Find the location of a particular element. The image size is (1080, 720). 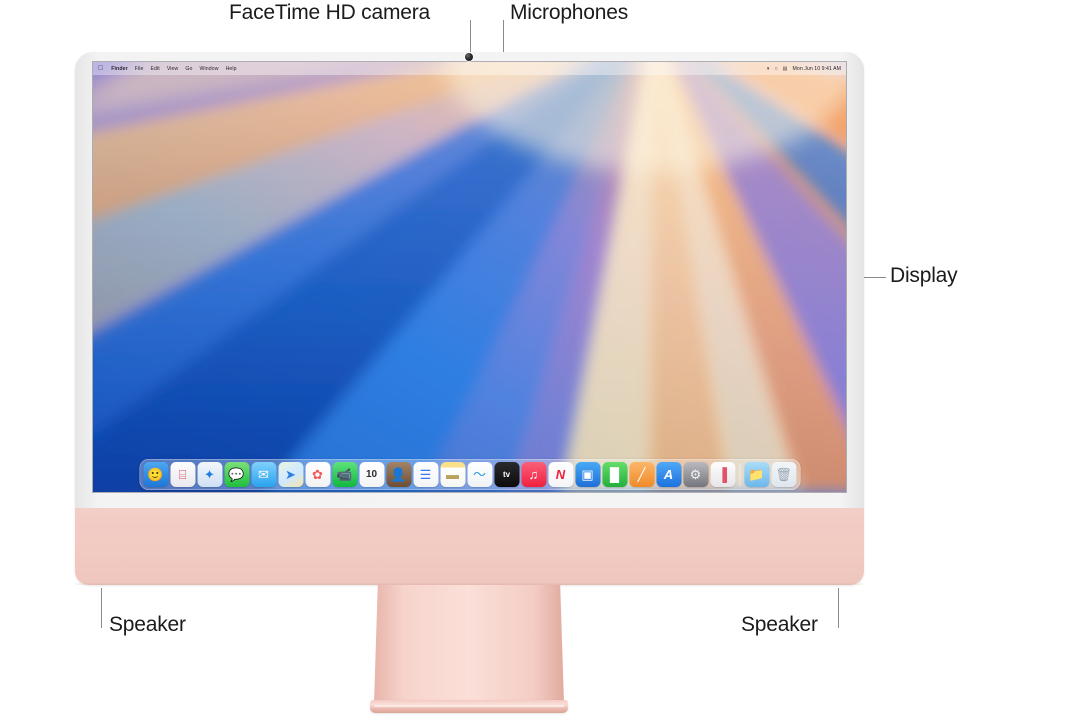

dock-icon-finder: 🙂 is located at coordinates (155, 474).